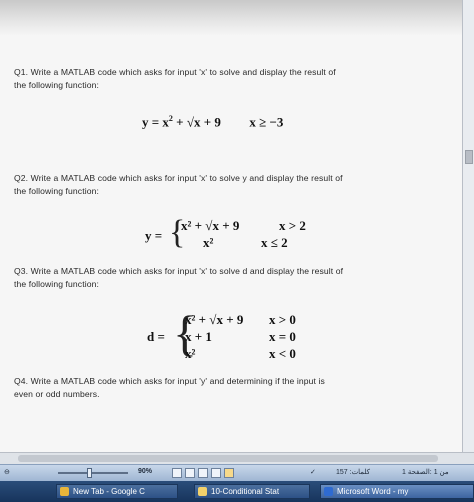 Image resolution: width=474 pixels, height=502 pixels. What do you see at coordinates (468, 226) in the screenshot?
I see `vertical-scrollbar` at bounding box center [468, 226].